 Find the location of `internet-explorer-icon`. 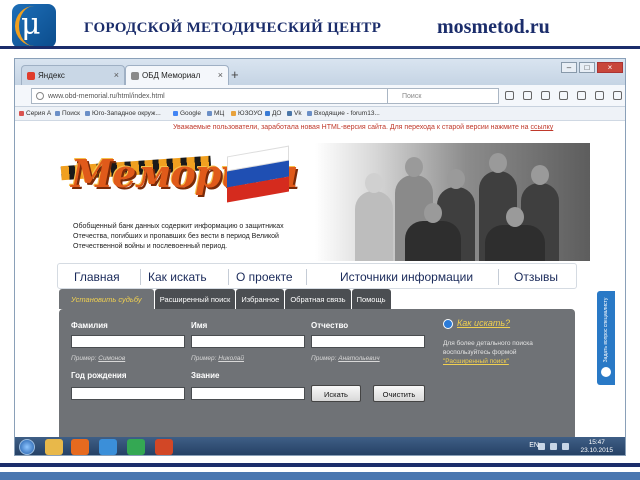

internet-explorer-icon is located at coordinates (108, 447).